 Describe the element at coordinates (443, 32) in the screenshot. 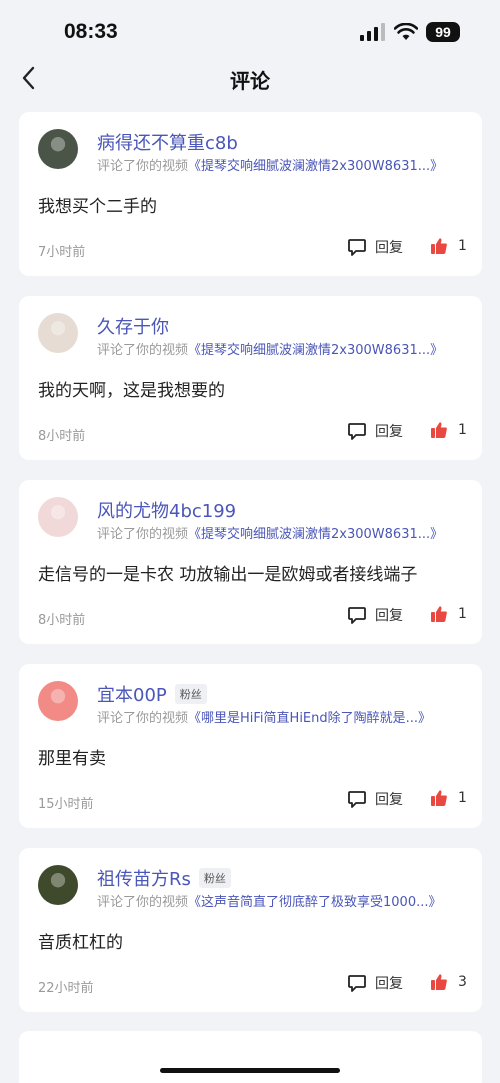

I see `battery-indicator: 99` at that location.